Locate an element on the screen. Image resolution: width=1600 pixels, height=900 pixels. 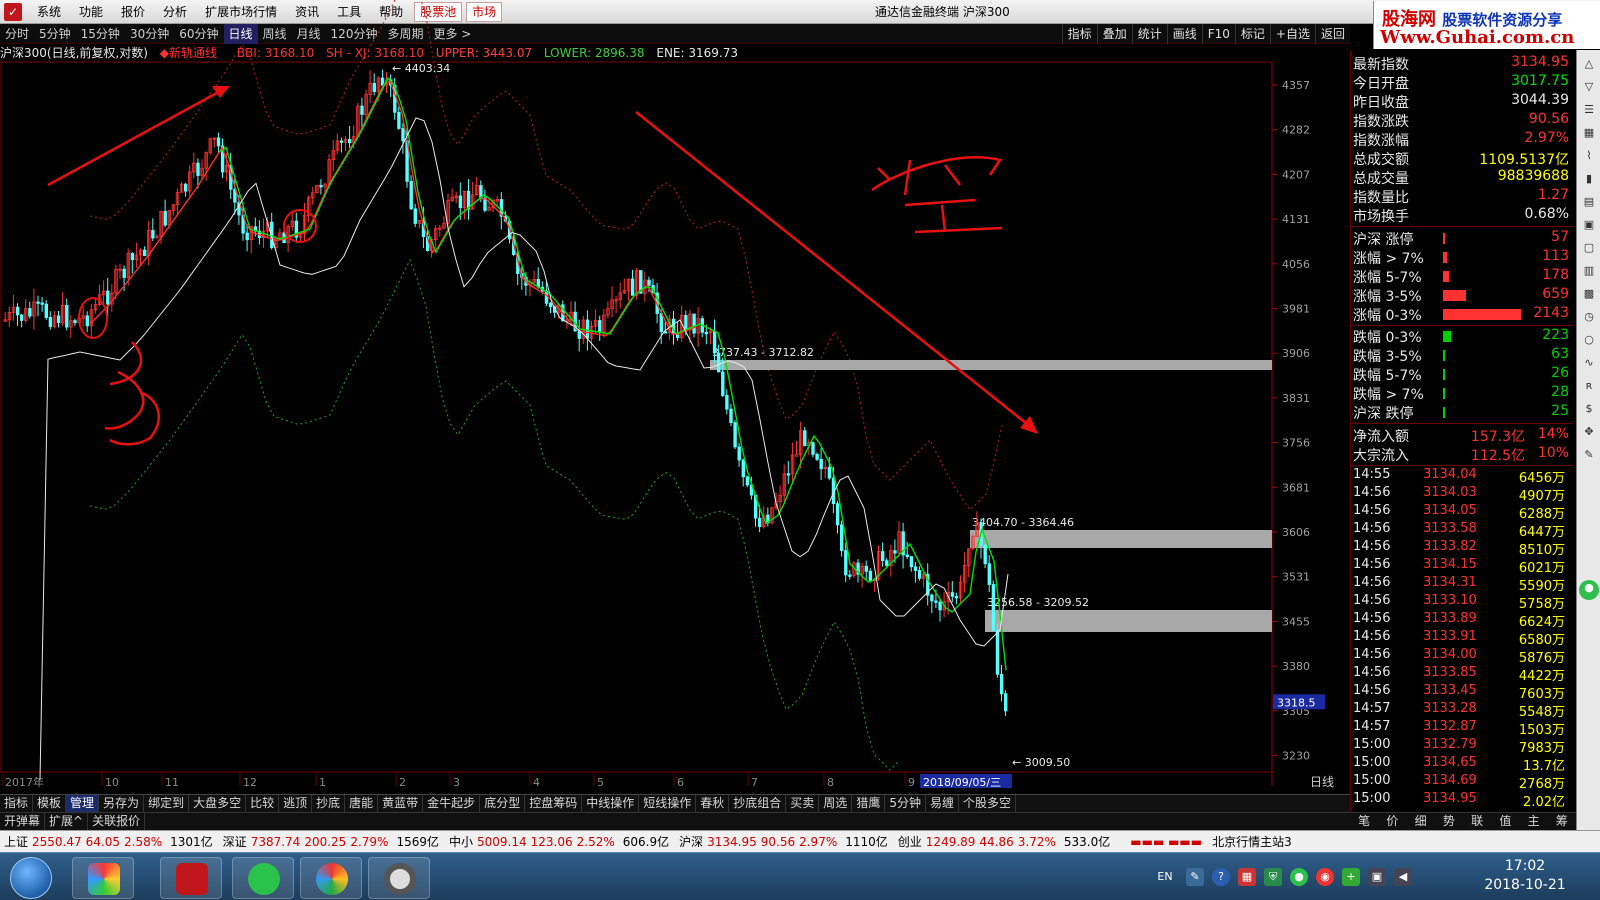
help-icon: ? is located at coordinates (1221, 877).